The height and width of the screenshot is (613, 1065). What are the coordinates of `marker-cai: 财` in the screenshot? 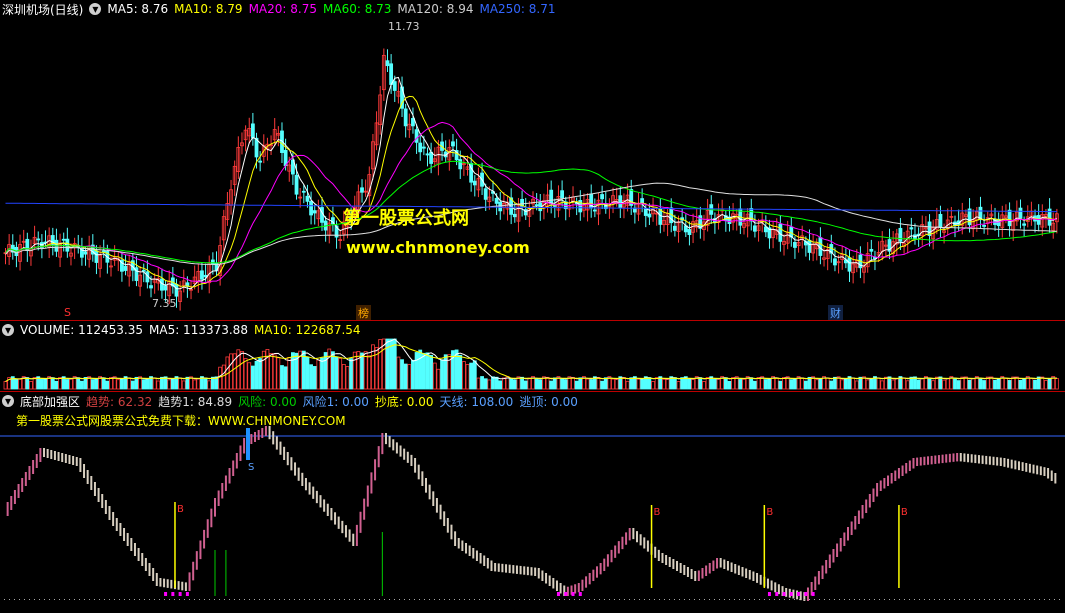 It's located at (835, 313).